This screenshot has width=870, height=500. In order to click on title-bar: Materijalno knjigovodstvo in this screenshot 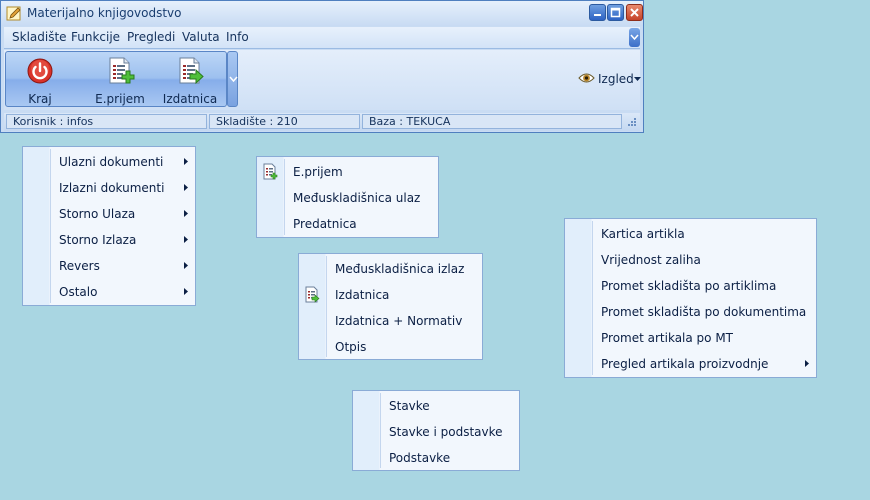, I will do `click(322, 13)`.